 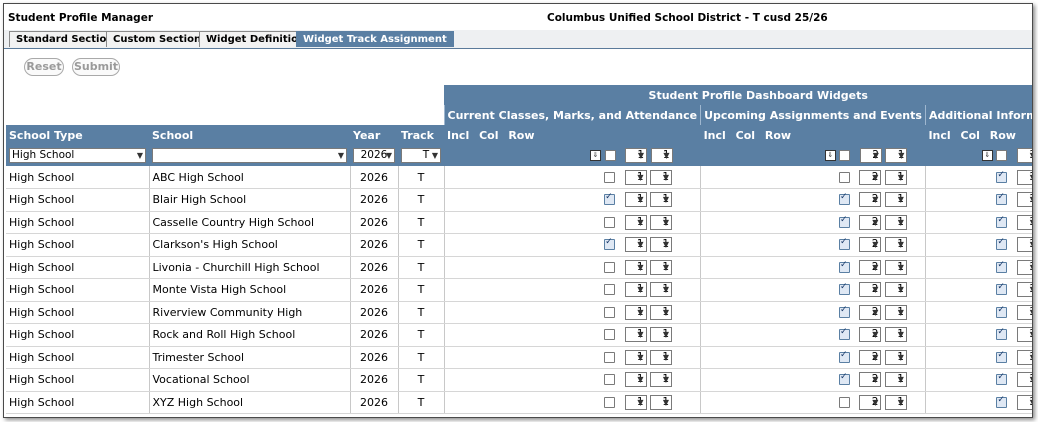 I want to click on tab-widget-track-assignment: Widget Track Assignment, so click(x=375, y=39).